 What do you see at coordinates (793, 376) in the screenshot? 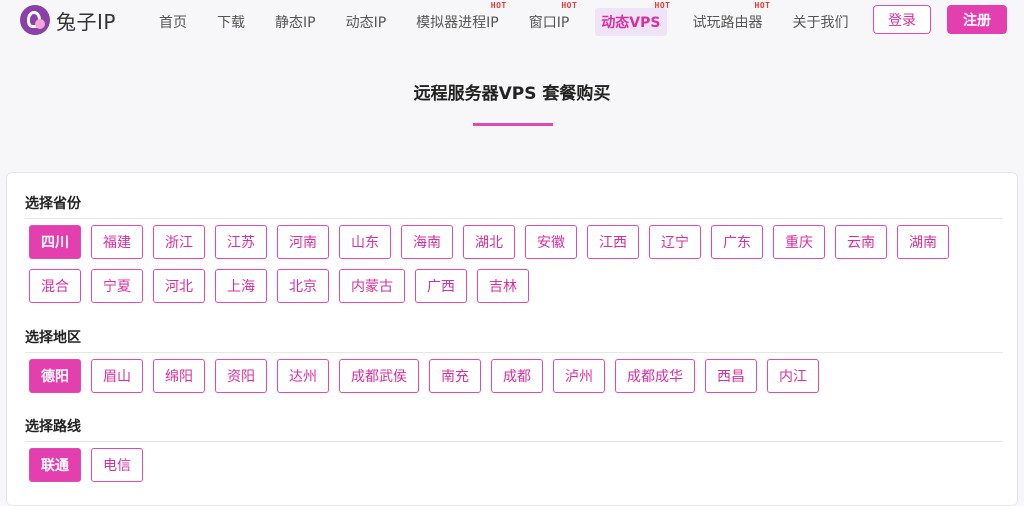
I see `region-option: 内江` at bounding box center [793, 376].